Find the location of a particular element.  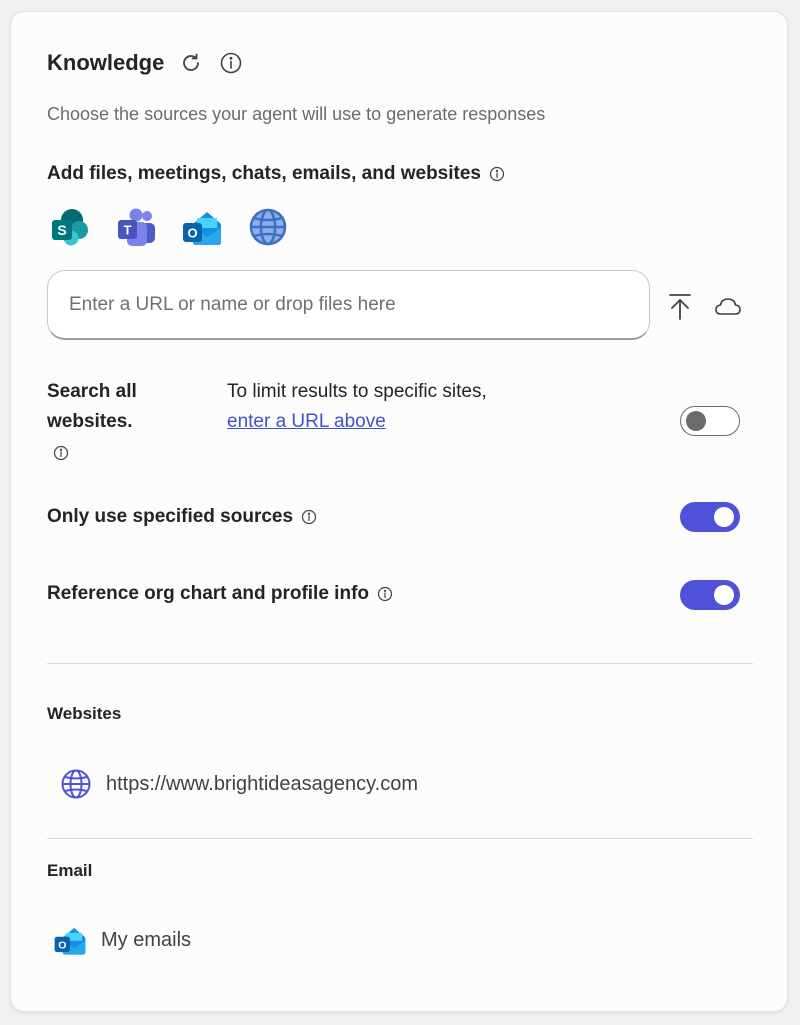

search-all-desc-text: To limit results to specific sites, is located at coordinates (357, 391).